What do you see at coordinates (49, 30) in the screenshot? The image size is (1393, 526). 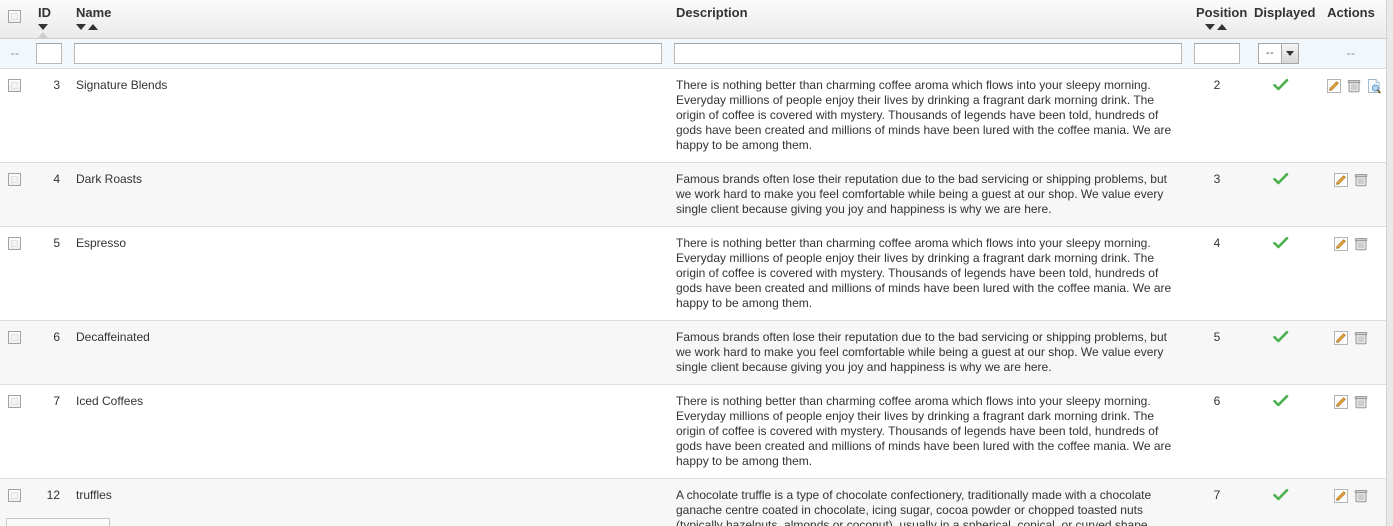 I see `id-sorters` at bounding box center [49, 30].